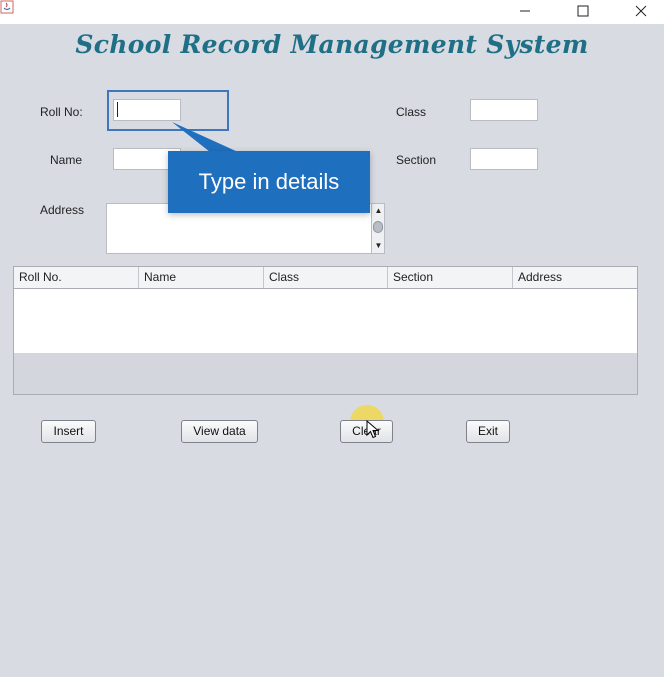  I want to click on roll-no-label: Roll No:, so click(61, 112).